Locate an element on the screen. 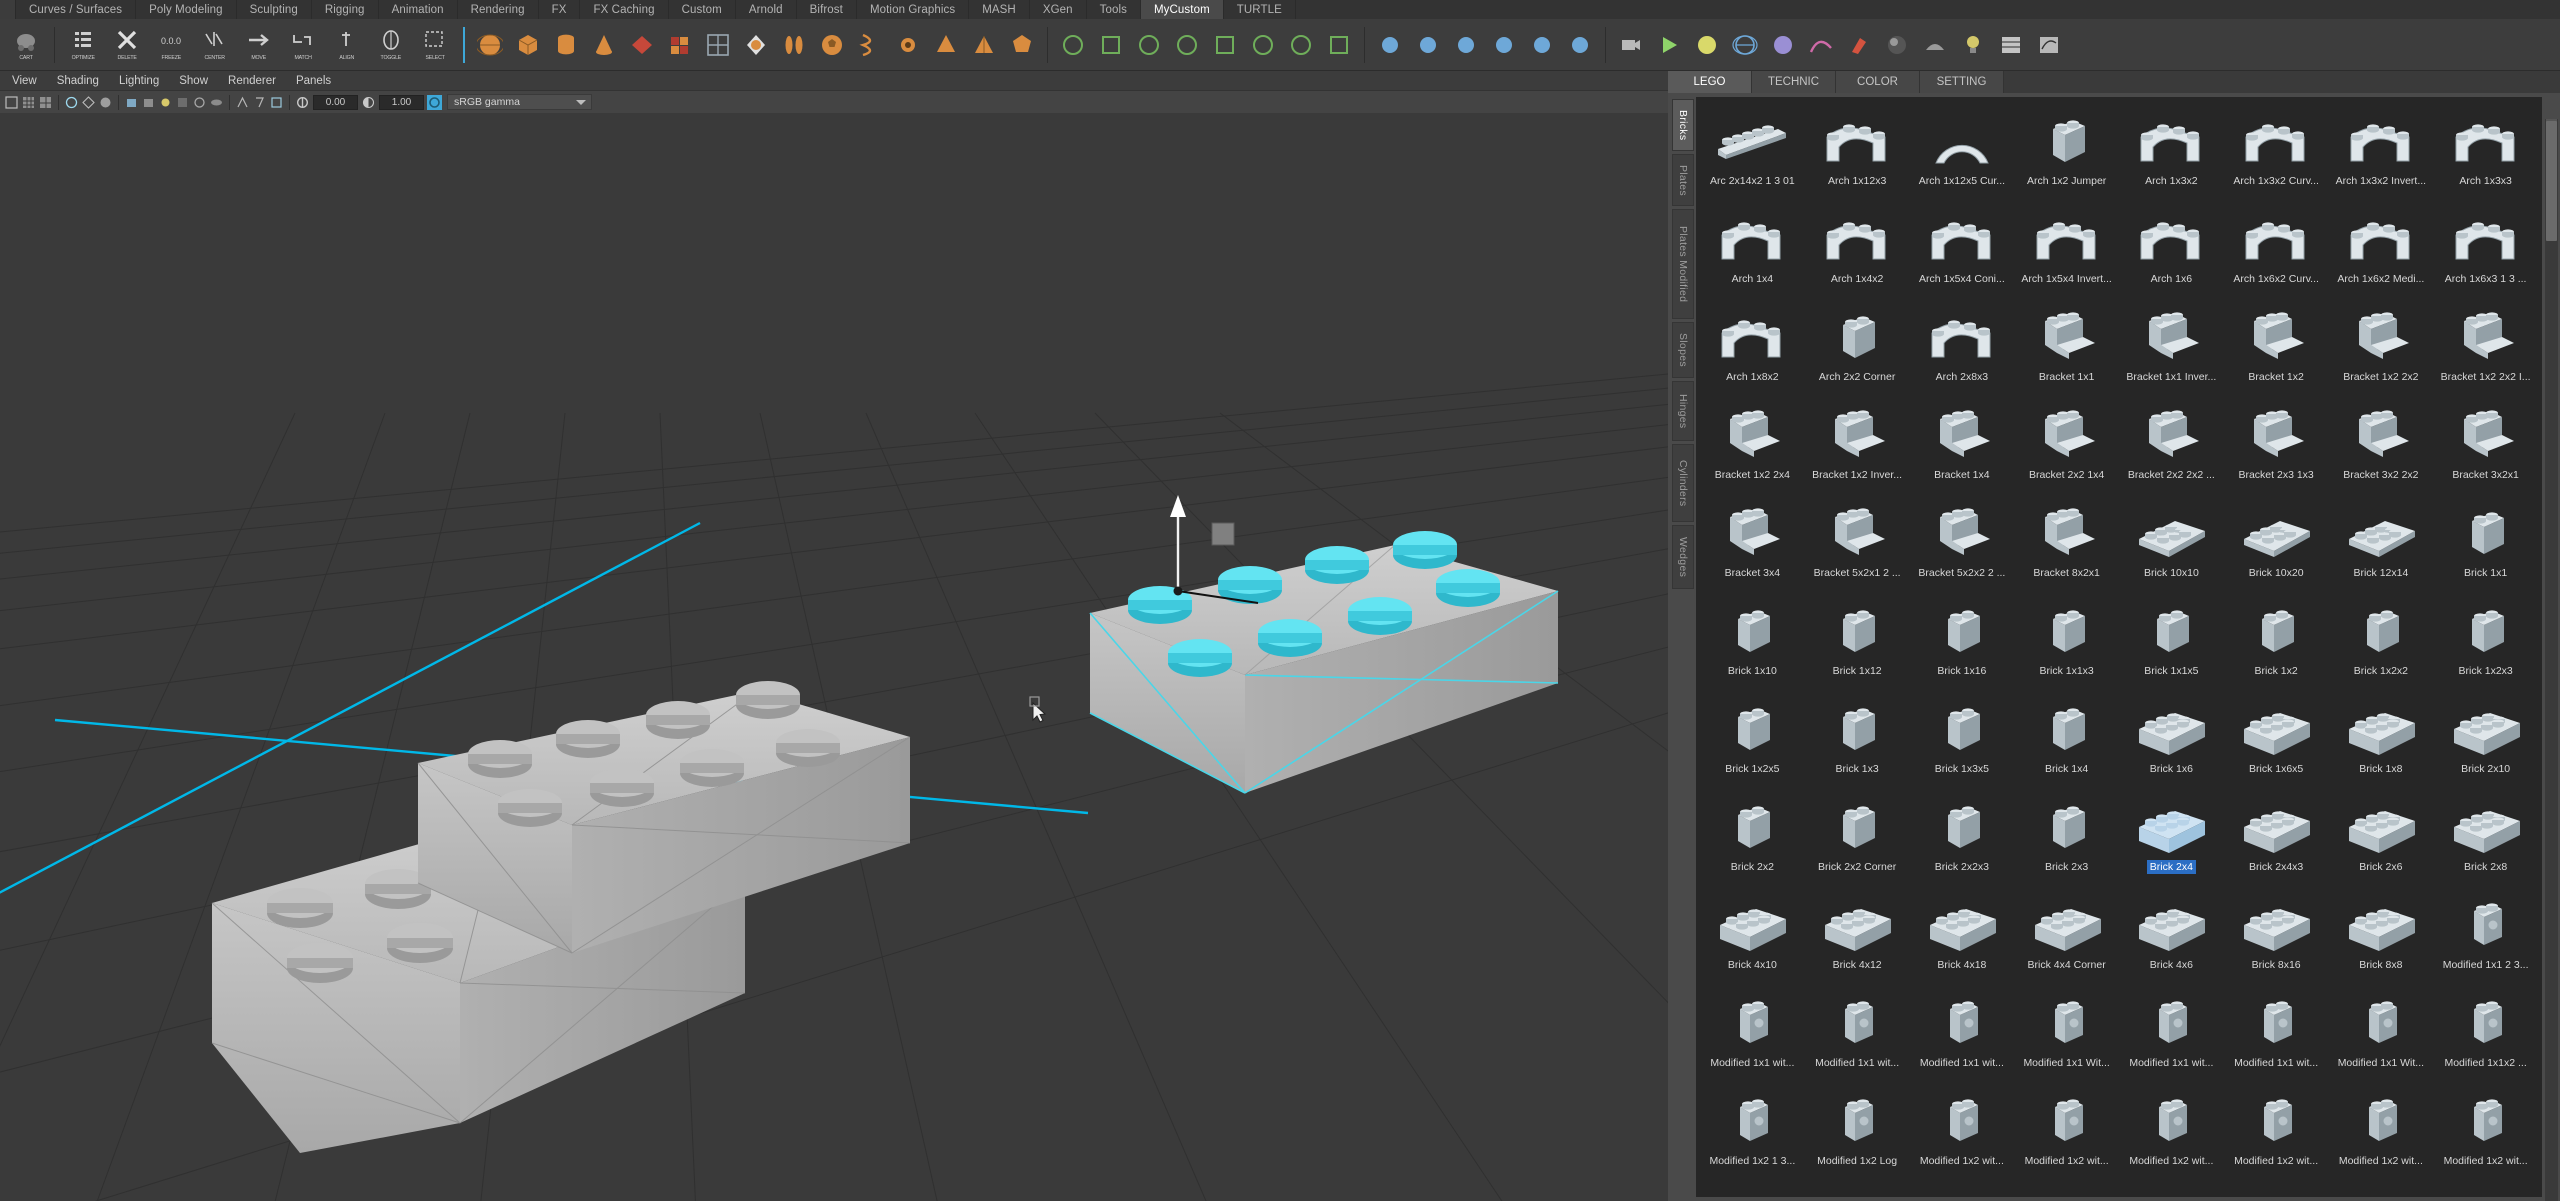 This screenshot has width=2560, height=1201. ipr-icon is located at coordinates (1745, 45).